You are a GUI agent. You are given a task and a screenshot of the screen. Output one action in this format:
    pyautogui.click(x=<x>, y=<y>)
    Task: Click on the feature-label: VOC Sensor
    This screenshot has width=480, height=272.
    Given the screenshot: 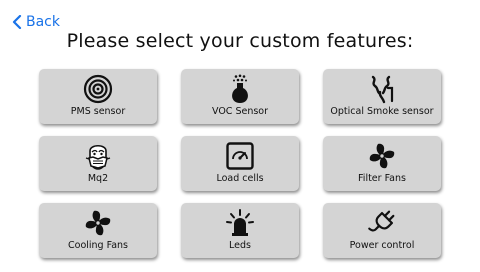 What is the action you would take?
    pyautogui.click(x=240, y=111)
    